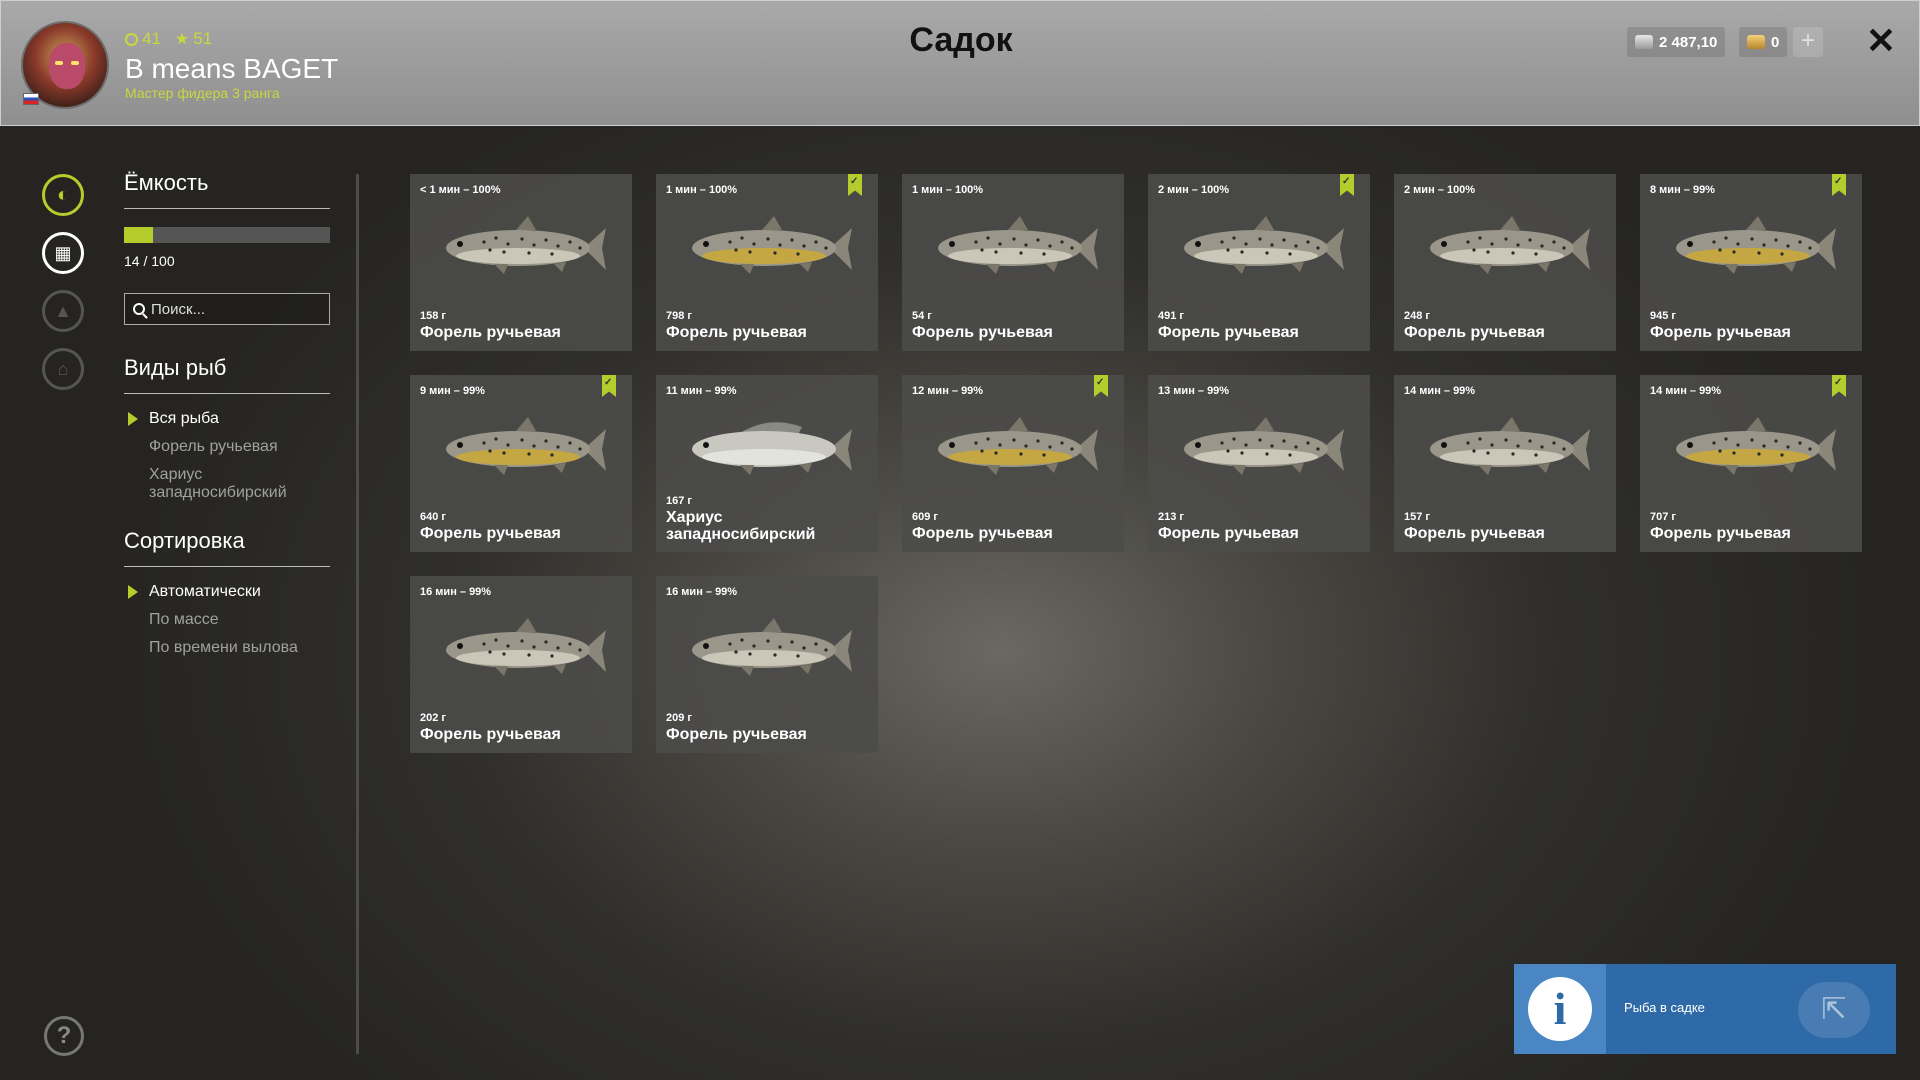 The width and height of the screenshot is (1920, 1080). I want to click on sorting-list: Автоматически По массе По времени вылова, so click(227, 620).